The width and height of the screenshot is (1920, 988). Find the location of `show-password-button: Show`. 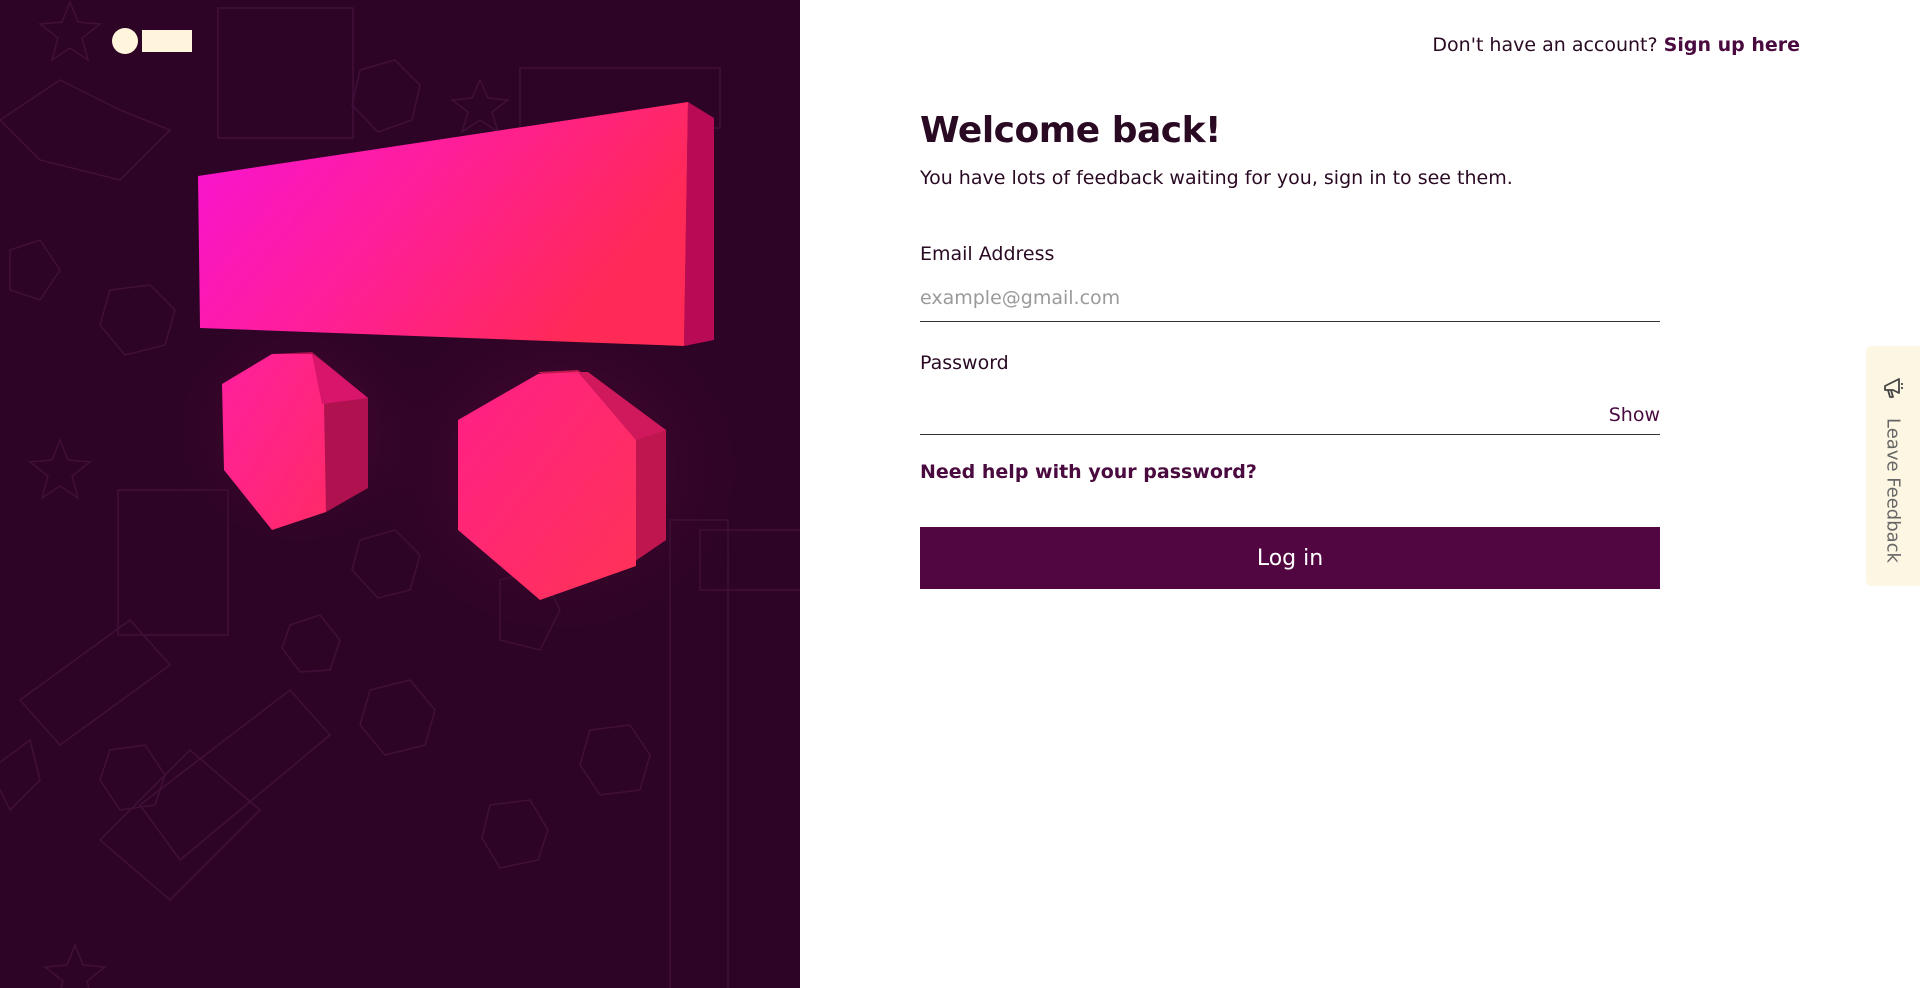

show-password-button: Show is located at coordinates (1634, 415).